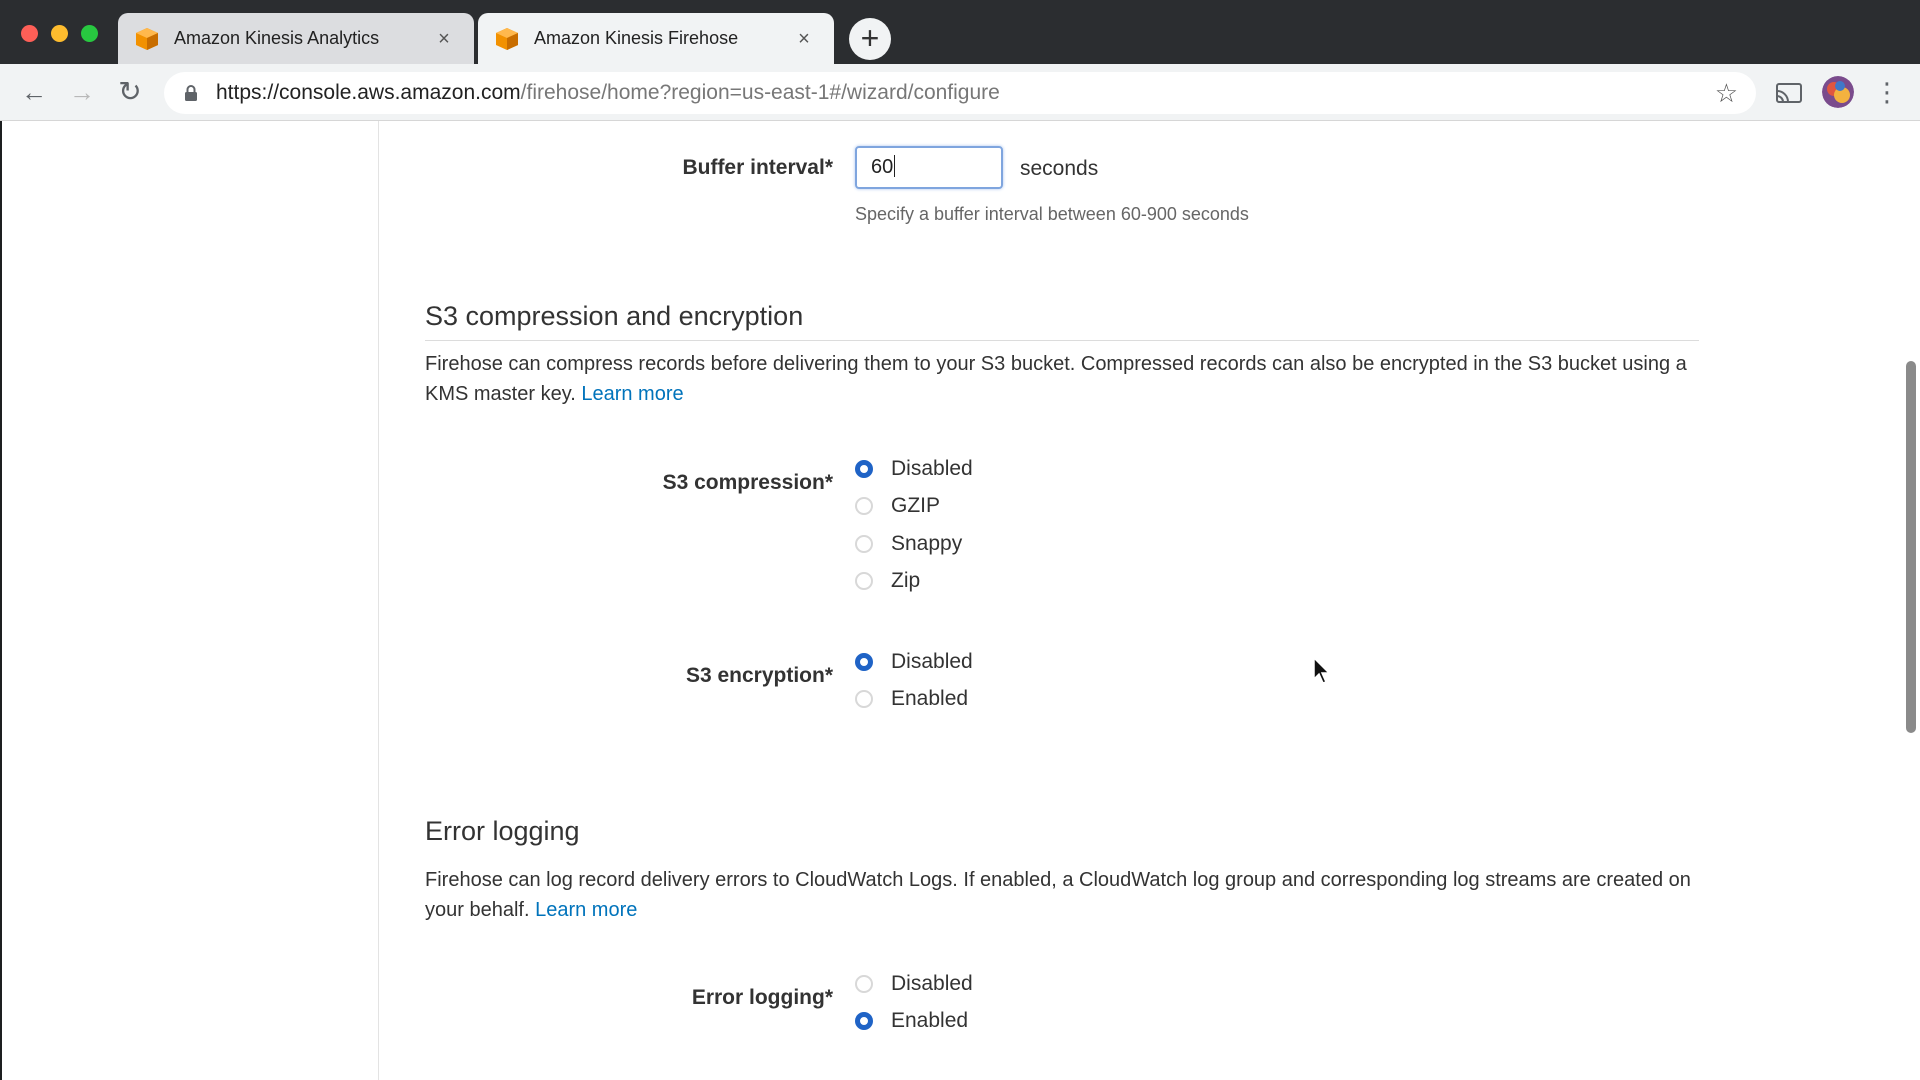 This screenshot has width=1920, height=1080. I want to click on back-arrow-icon: ←, so click(34, 92).